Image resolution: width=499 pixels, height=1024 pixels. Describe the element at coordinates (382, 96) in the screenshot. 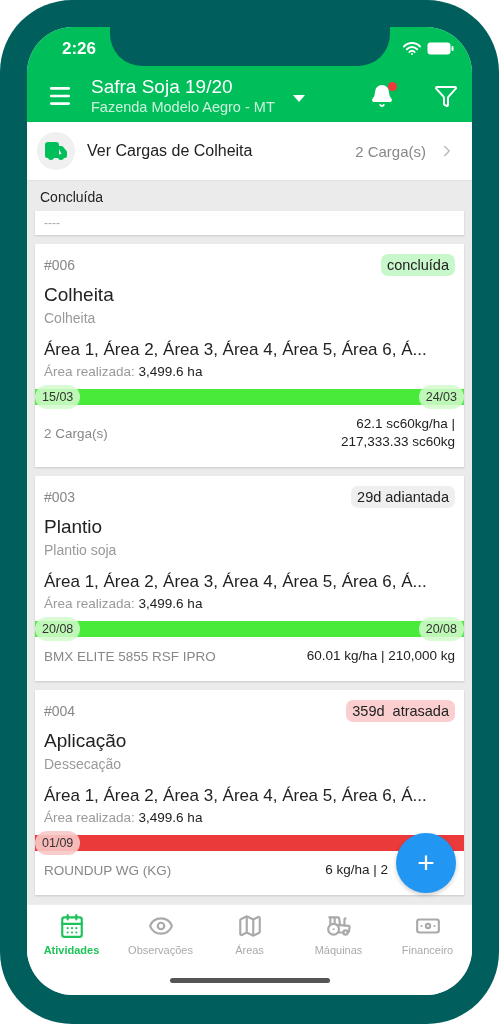

I see `notification-bell-icon` at that location.